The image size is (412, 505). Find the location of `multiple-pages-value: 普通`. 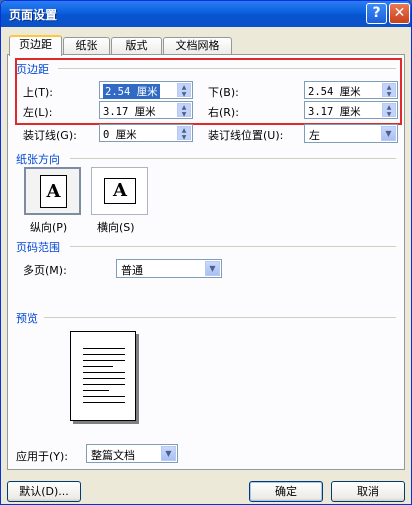

multiple-pages-value: 普通 is located at coordinates (132, 270).